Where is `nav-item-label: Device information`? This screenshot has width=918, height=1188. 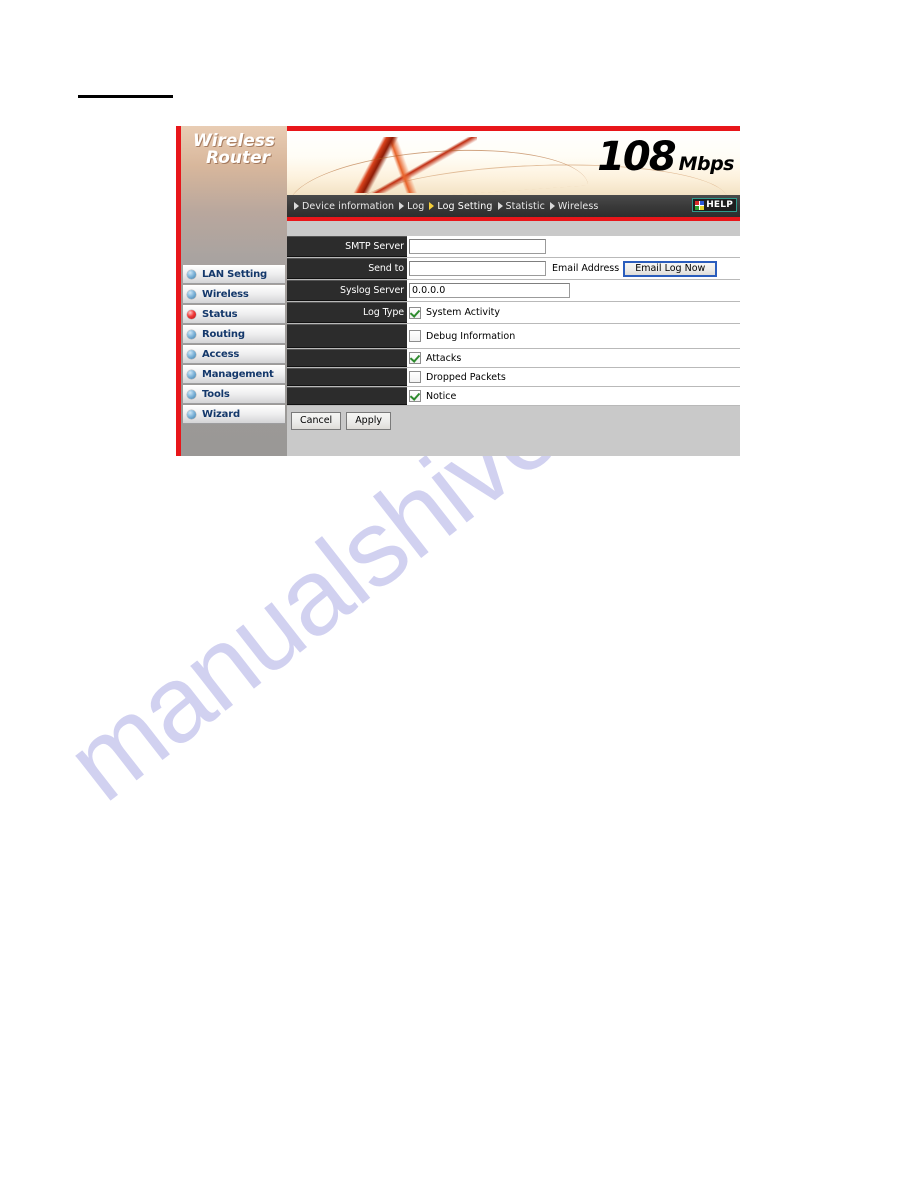
nav-item-label: Device information is located at coordinates (348, 206).